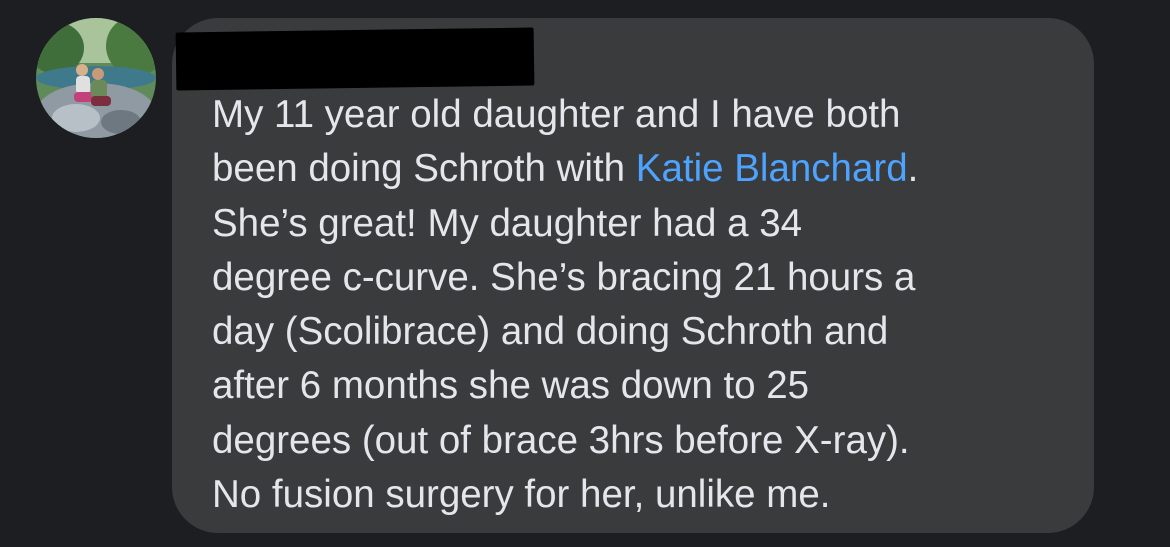 This screenshot has width=1170, height=547. I want to click on avatar, so click(96, 78).